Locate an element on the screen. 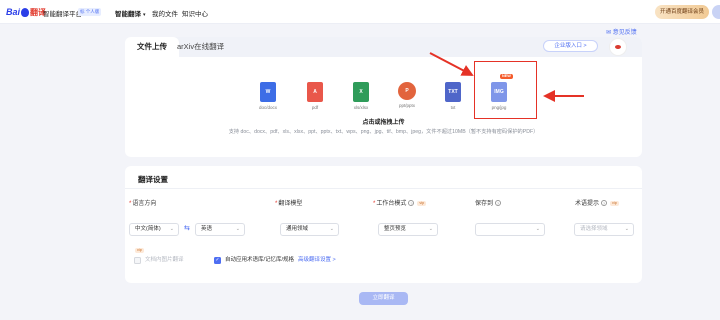  label-term-hint: 术语提示? vip is located at coordinates (597, 202).